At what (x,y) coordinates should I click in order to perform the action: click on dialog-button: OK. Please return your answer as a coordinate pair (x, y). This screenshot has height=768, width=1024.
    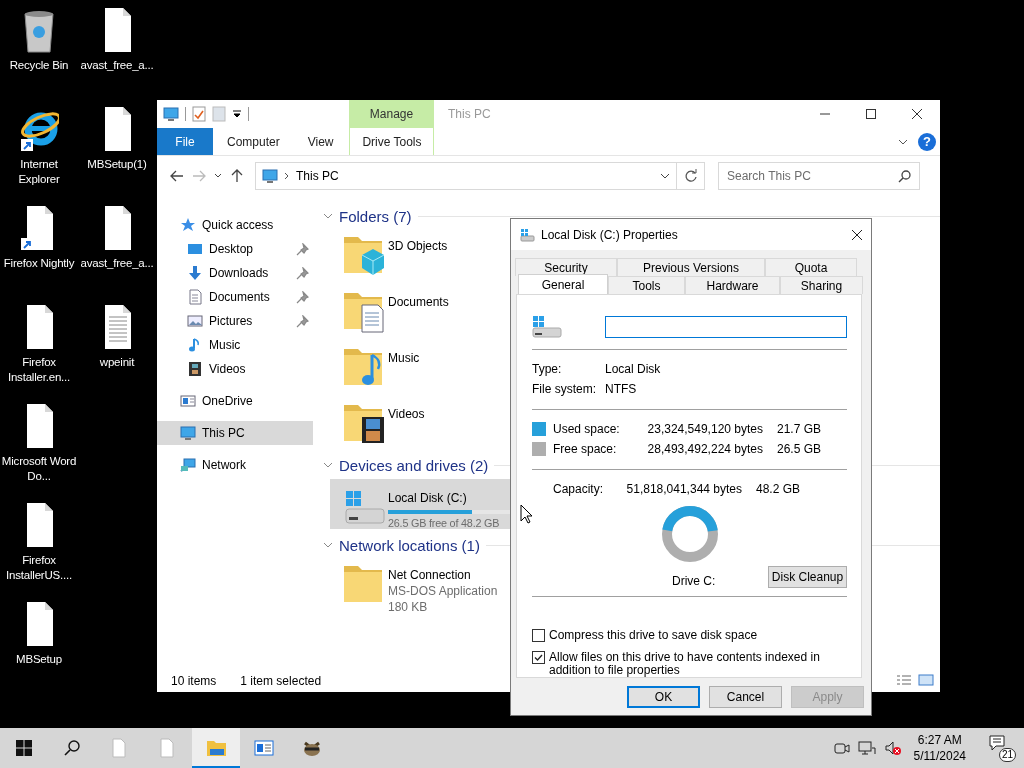
    Looking at the image, I should click on (663, 697).